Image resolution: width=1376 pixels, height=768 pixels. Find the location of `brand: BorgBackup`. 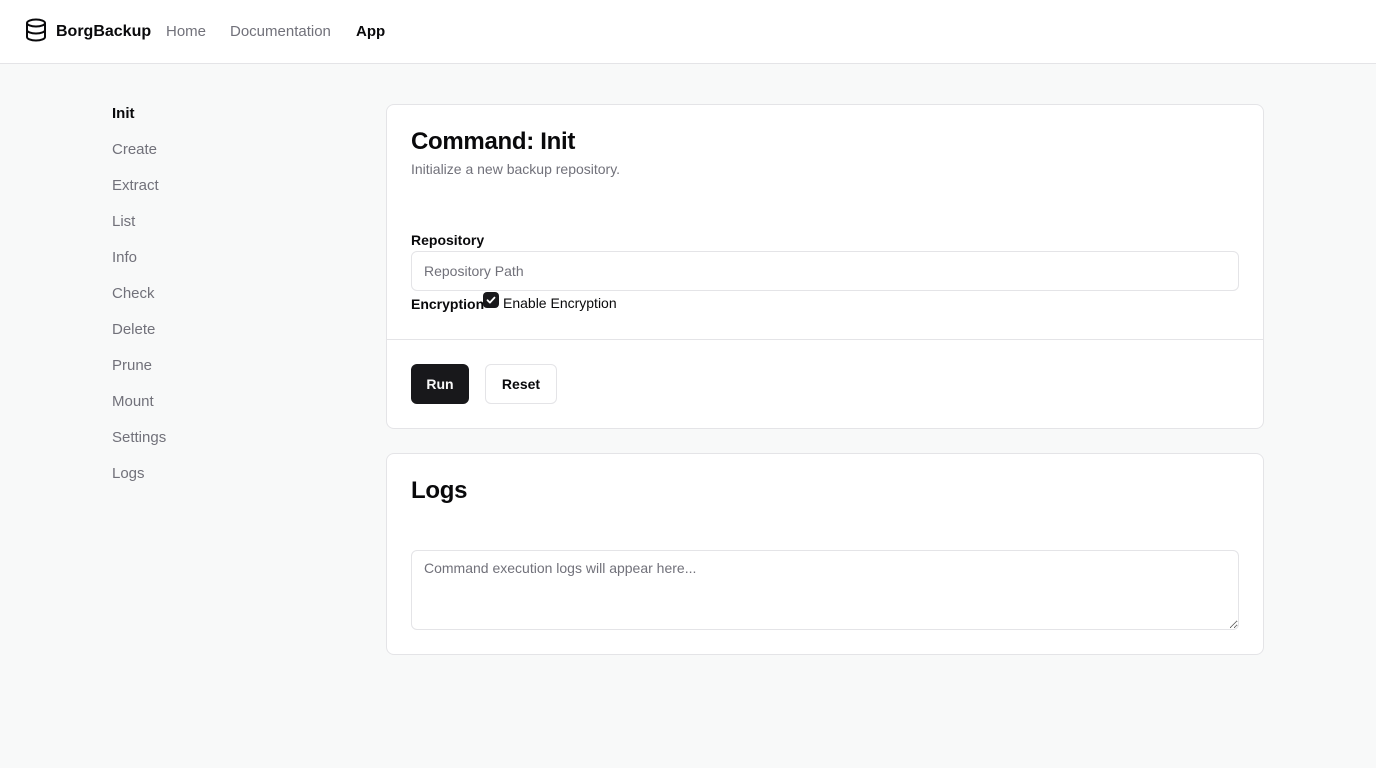

brand: BorgBackup is located at coordinates (88, 32).